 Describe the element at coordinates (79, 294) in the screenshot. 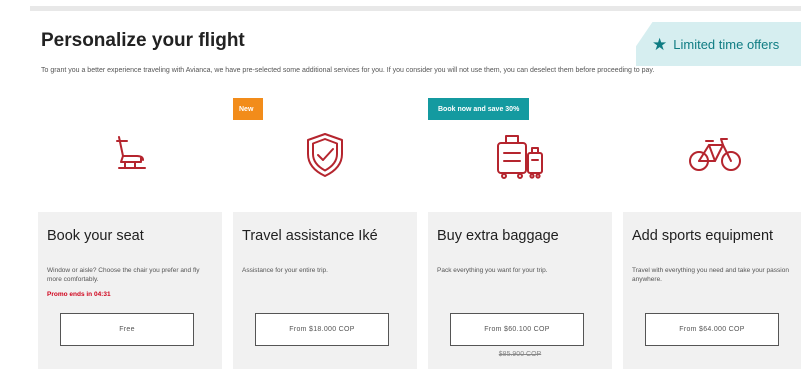

I see `promo-timer: Promo ends in 04:31` at that location.